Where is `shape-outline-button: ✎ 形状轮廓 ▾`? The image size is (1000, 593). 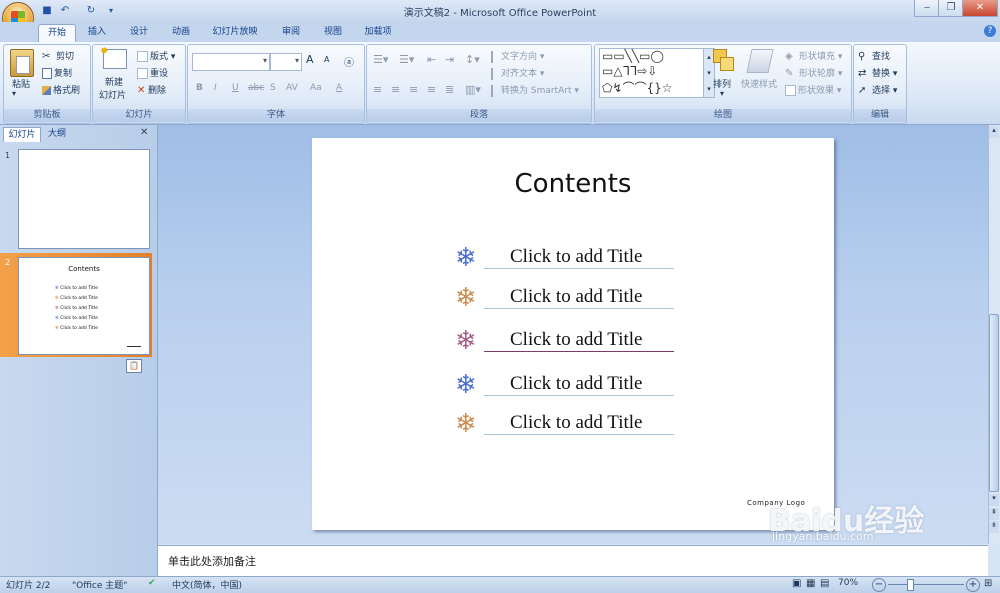 shape-outline-button: ✎ 形状轮廓 ▾ is located at coordinates (813, 73).